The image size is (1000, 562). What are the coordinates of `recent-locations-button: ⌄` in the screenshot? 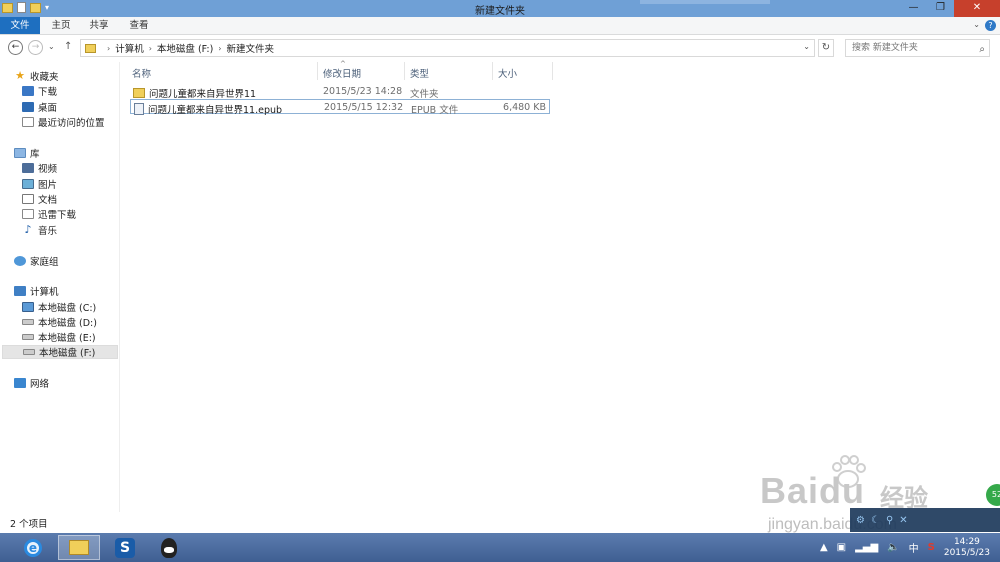 It's located at (51, 46).